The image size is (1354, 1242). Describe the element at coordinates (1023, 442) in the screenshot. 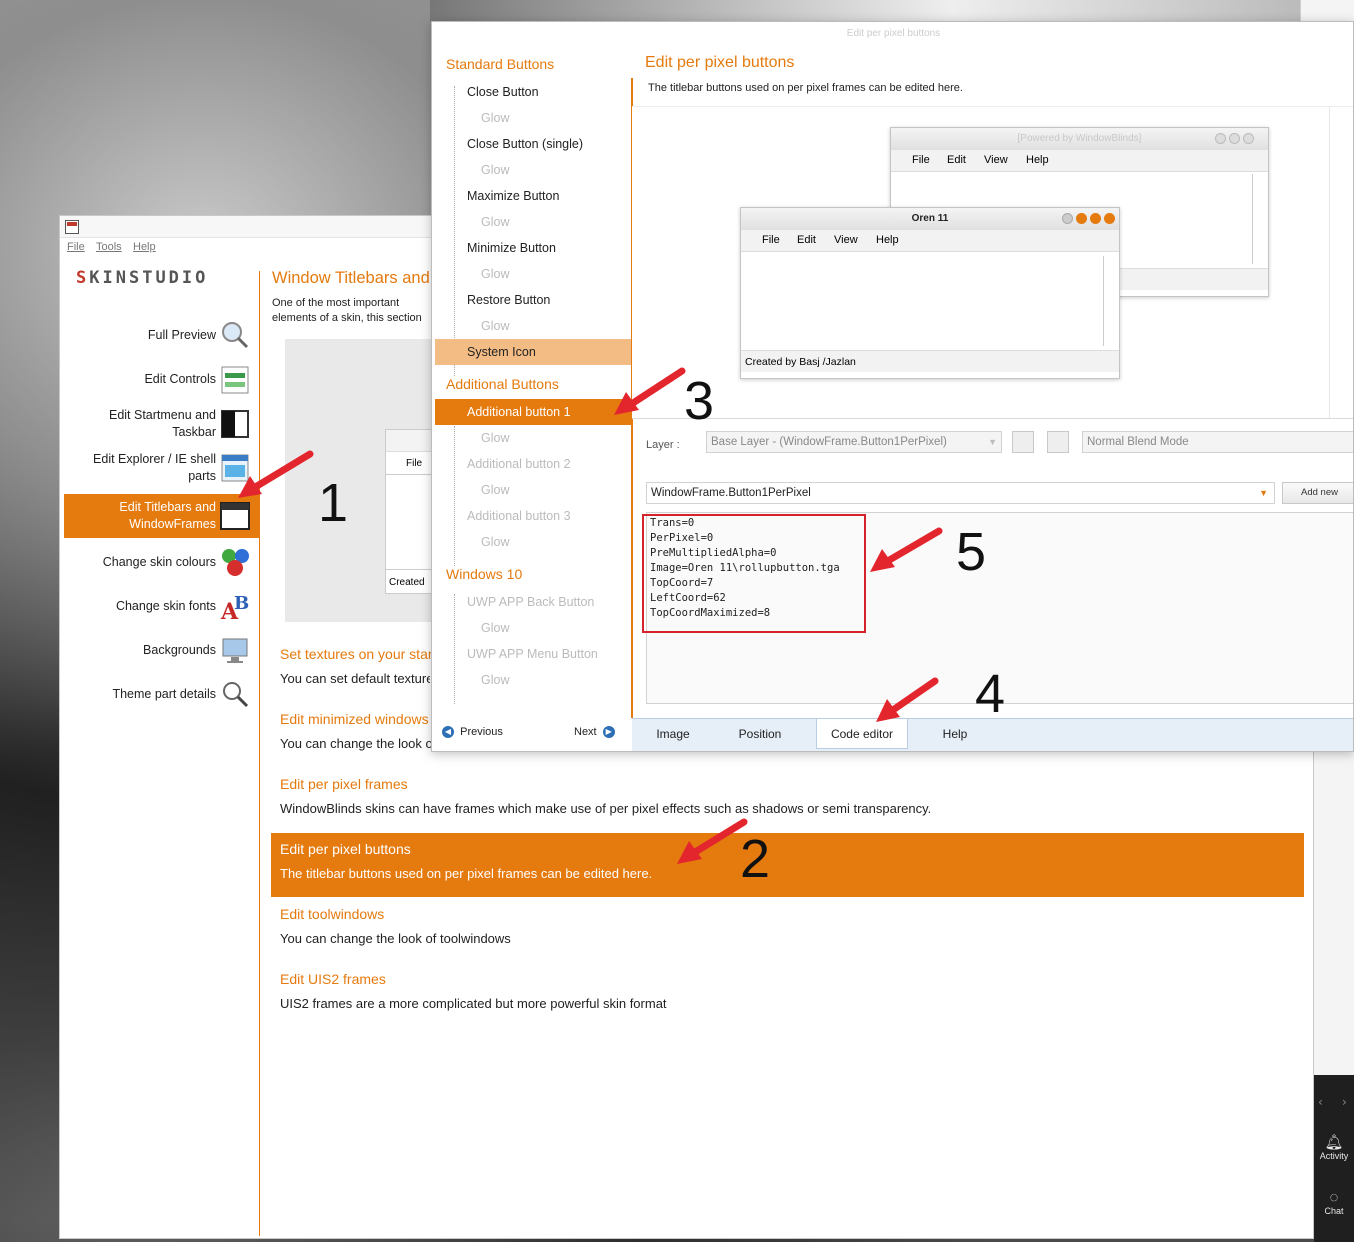

I see `layer-add-button` at that location.